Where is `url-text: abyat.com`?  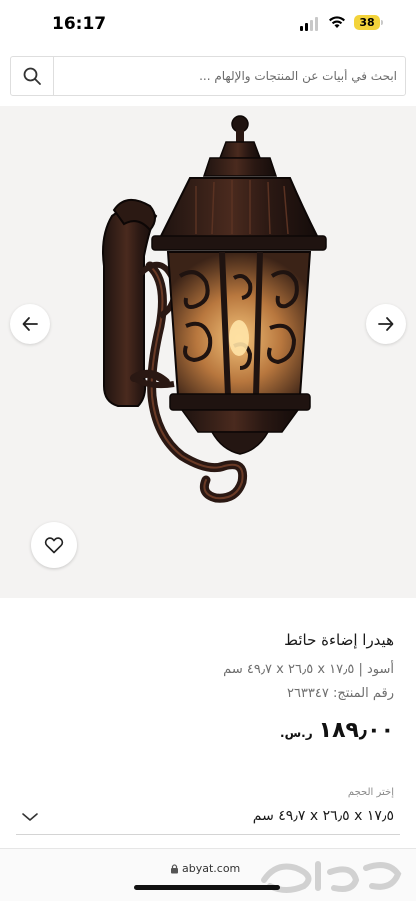
url-text: abyat.com is located at coordinates (211, 868).